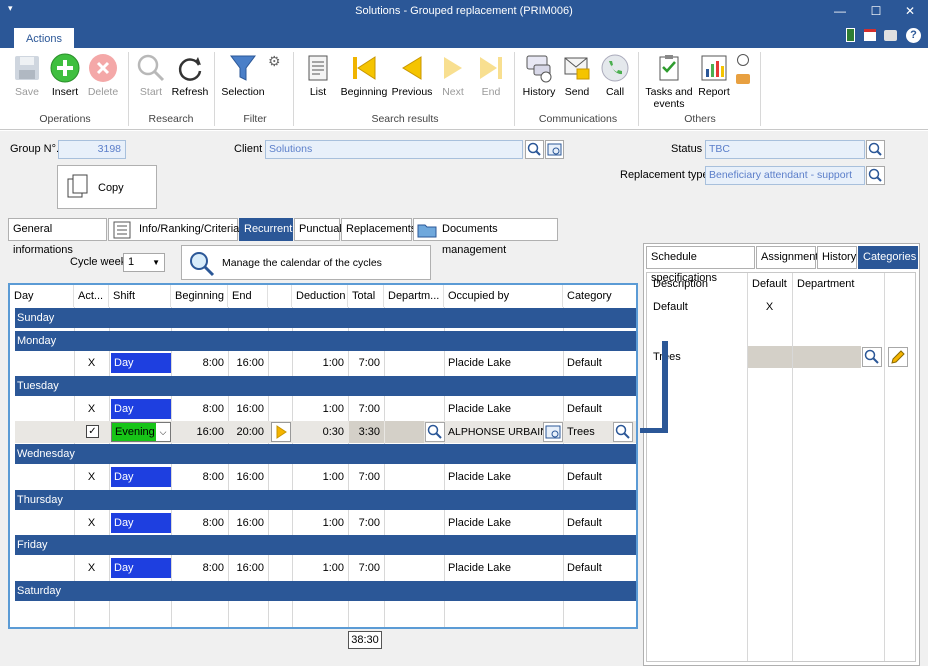 The width and height of the screenshot is (928, 666). I want to click on tab-history: History, so click(837, 257).